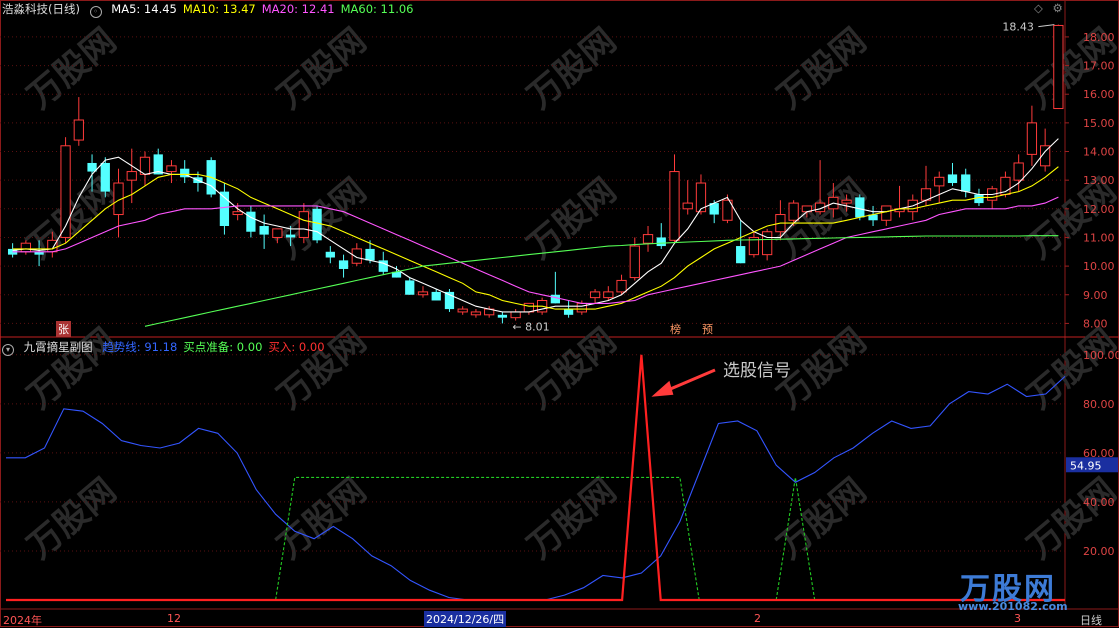  I want to click on price-tick-label: 8.00, so click(1095, 323).